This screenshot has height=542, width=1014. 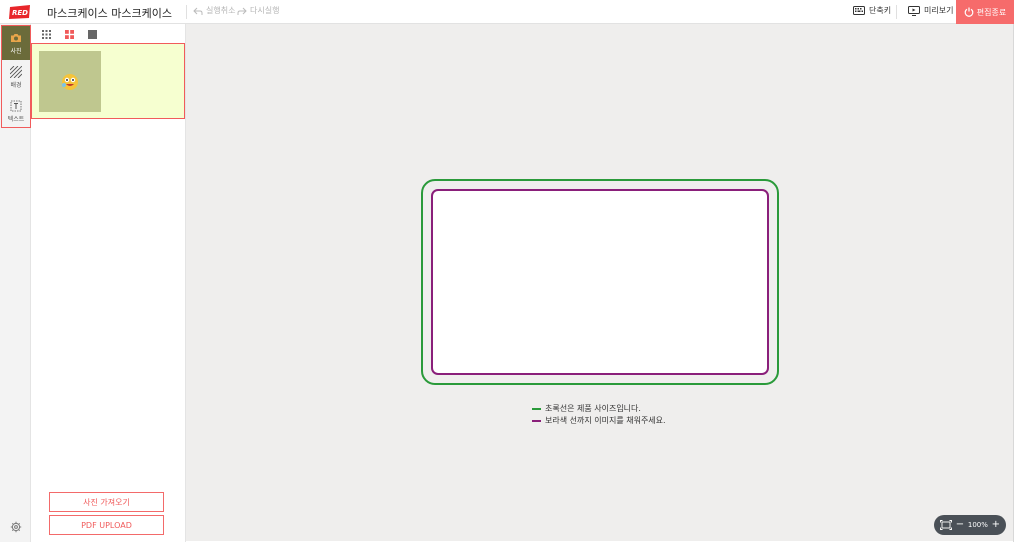 I want to click on monitor-icon, so click(x=914, y=10).